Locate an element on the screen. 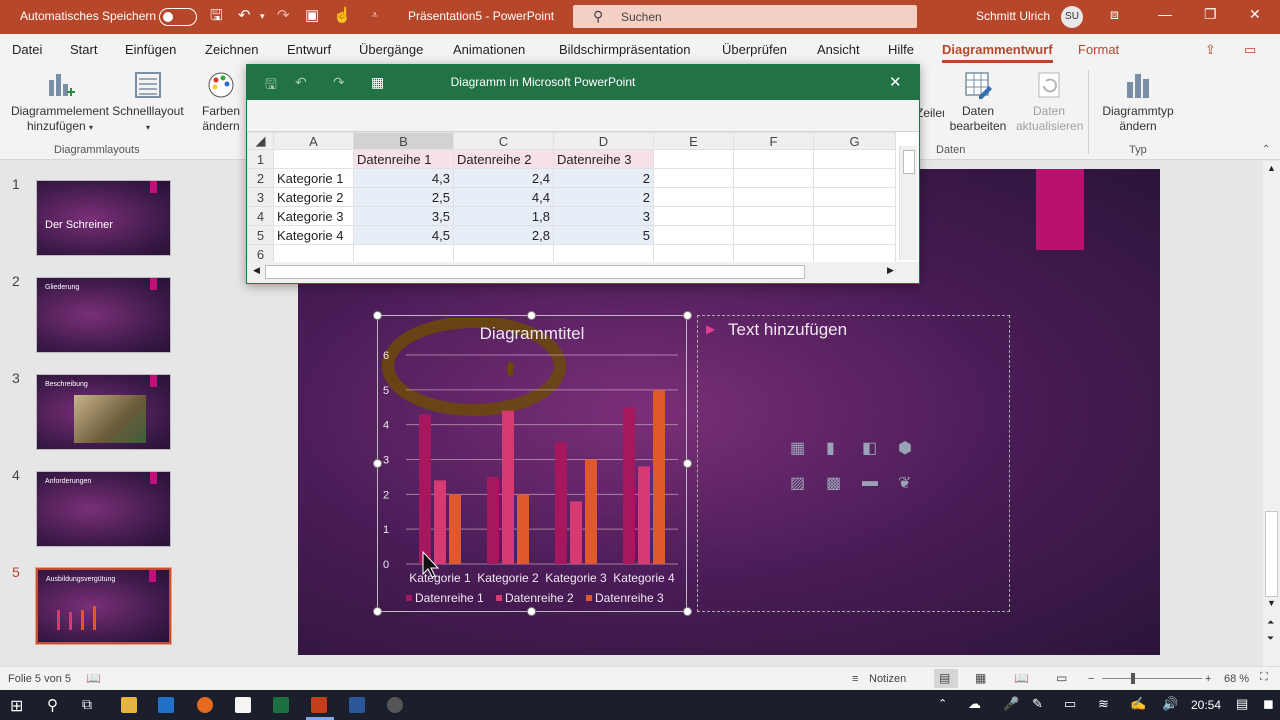 The width and height of the screenshot is (1280, 720). cell: 1,8 is located at coordinates (503, 216).